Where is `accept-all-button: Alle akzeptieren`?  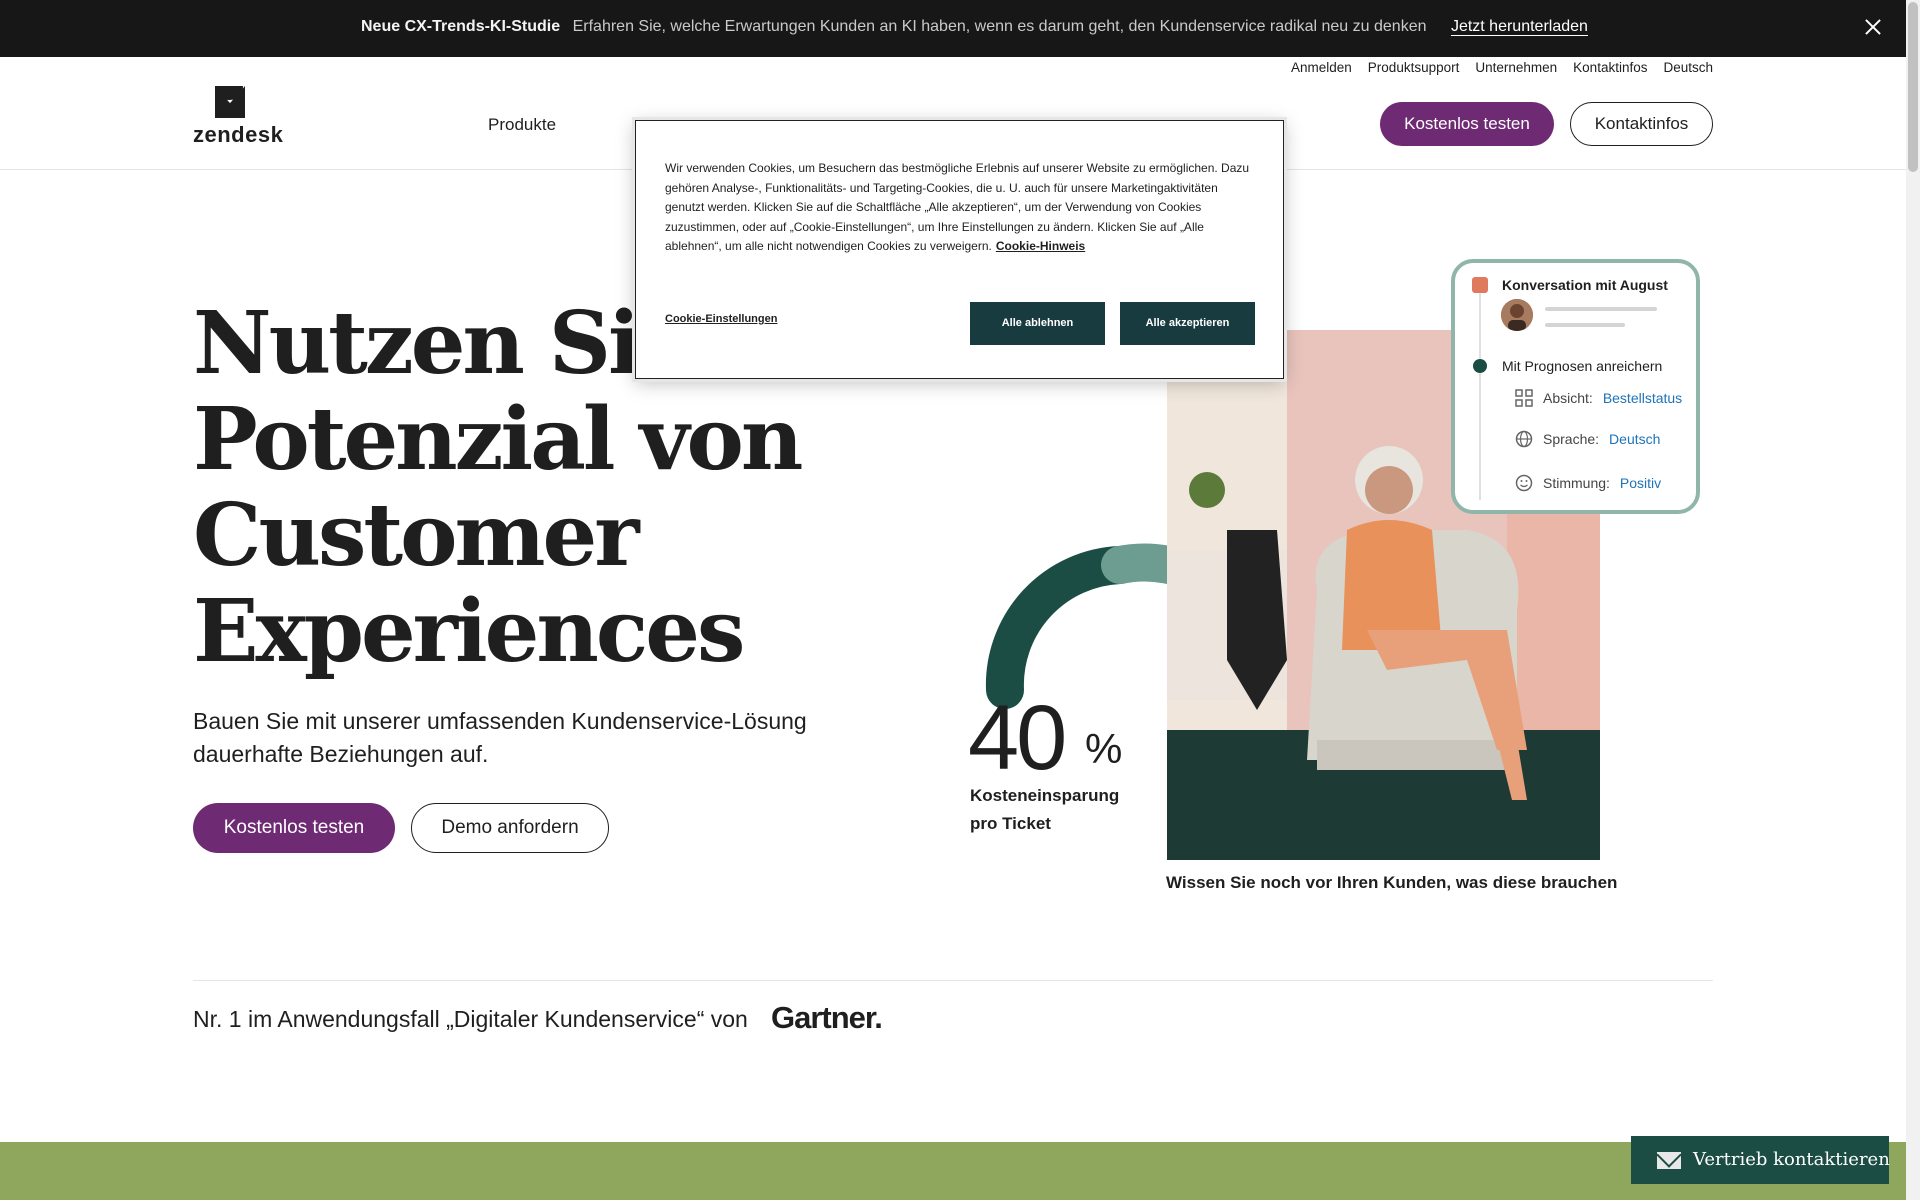
accept-all-button: Alle akzeptieren is located at coordinates (1187, 323).